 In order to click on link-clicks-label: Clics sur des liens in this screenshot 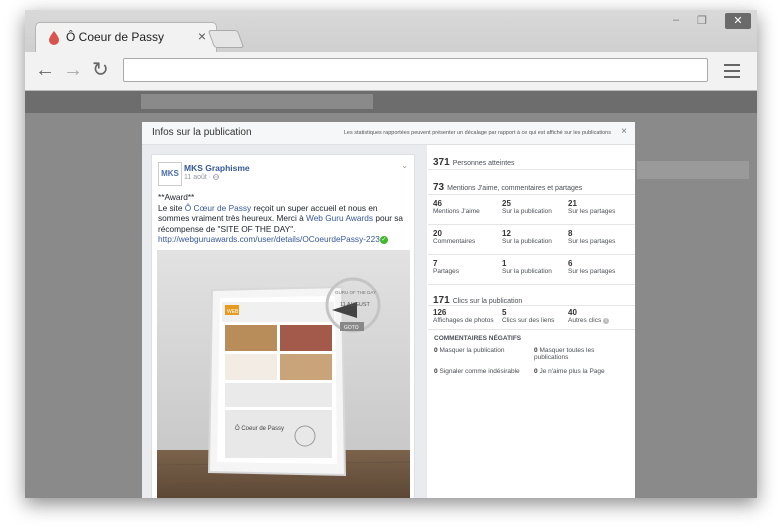, I will do `click(528, 320)`.